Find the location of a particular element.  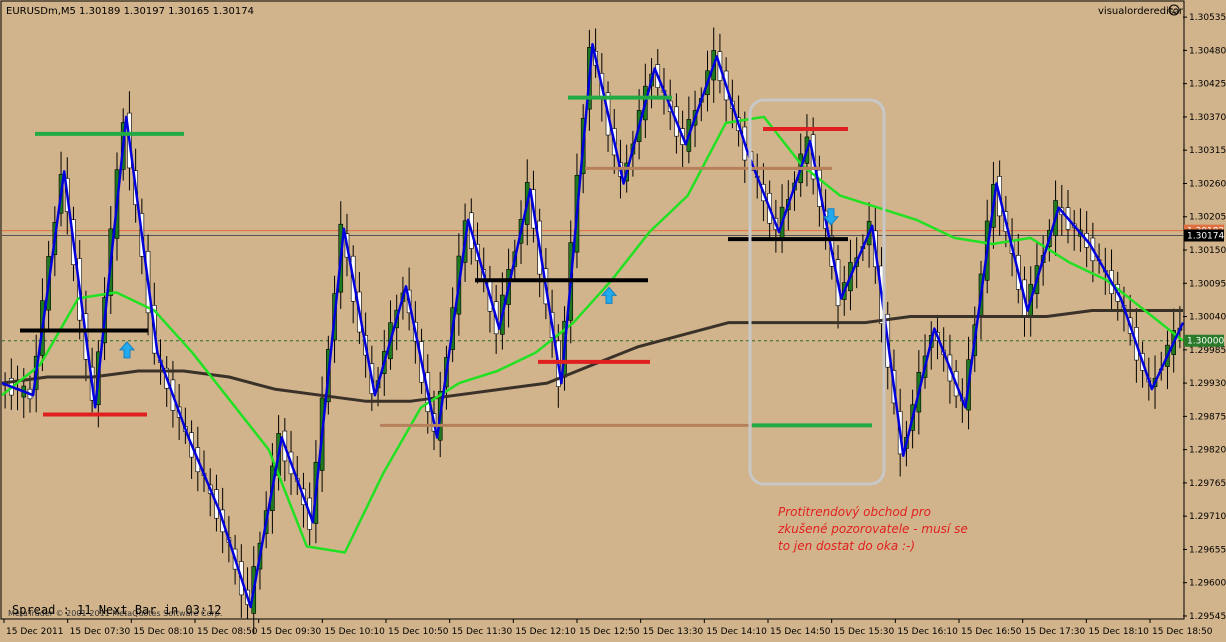

x-tick-label: 15 Dec 08:10 is located at coordinates (163, 632).